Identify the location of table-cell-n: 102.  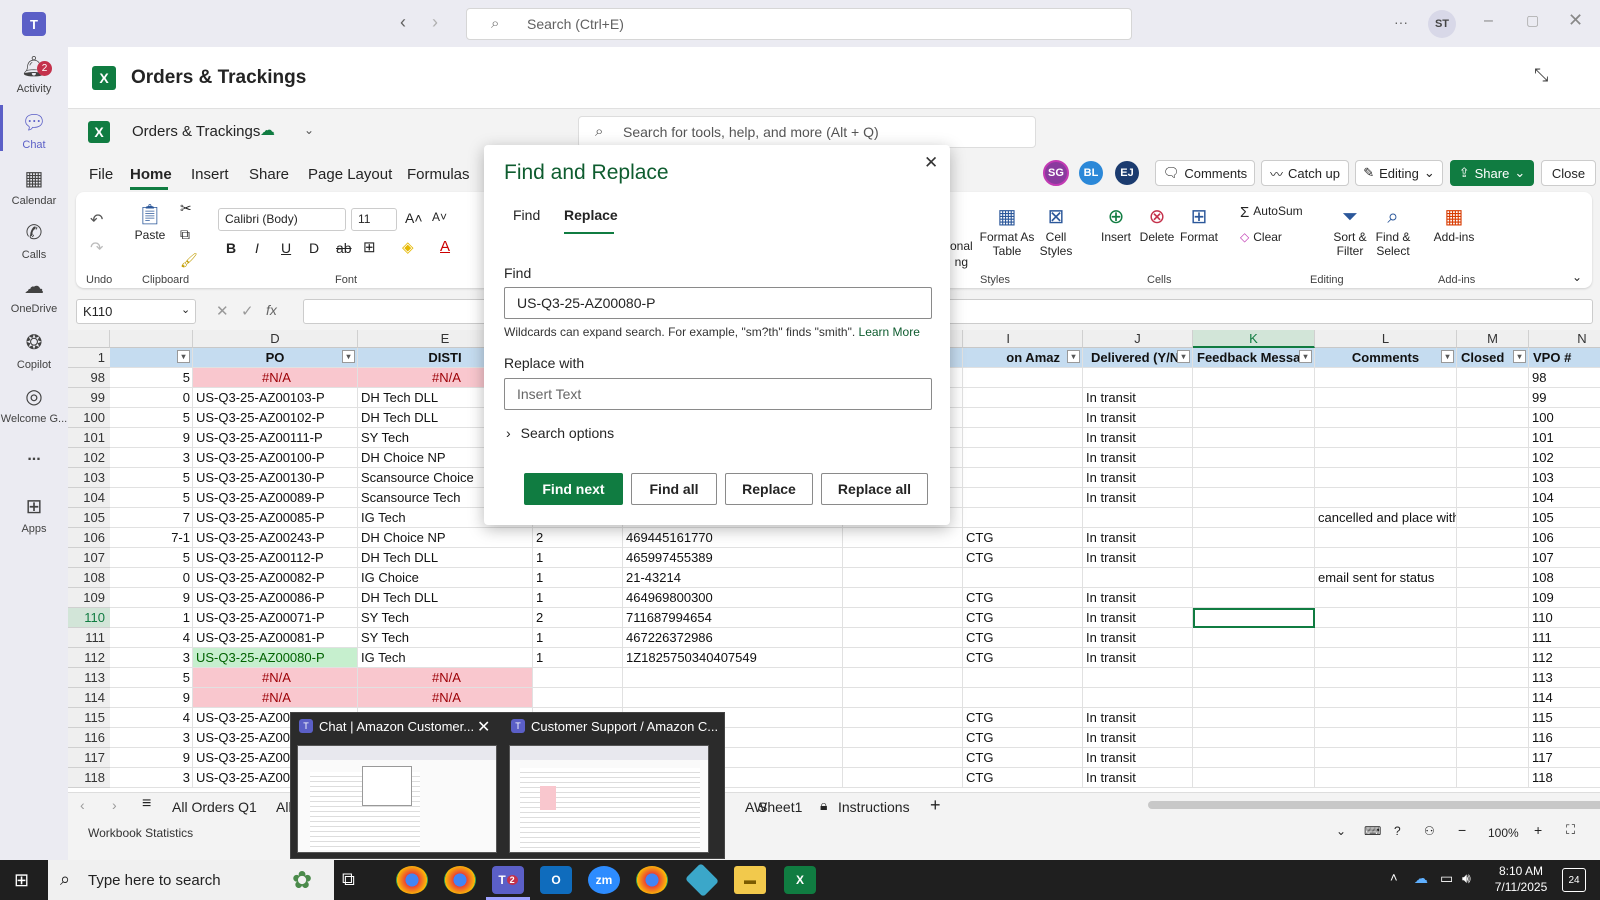
(1564, 458).